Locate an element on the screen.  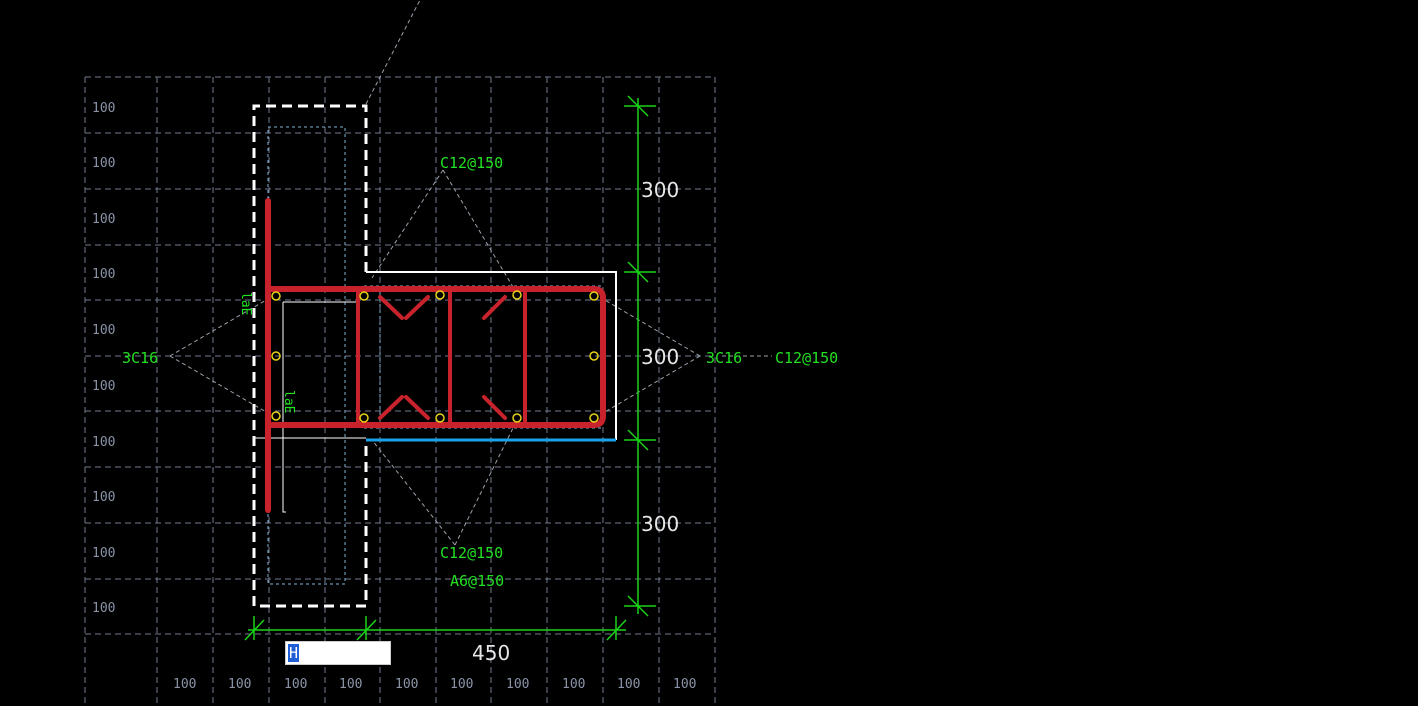
tie-bar-label: A6@150 is located at coordinates (477, 581).